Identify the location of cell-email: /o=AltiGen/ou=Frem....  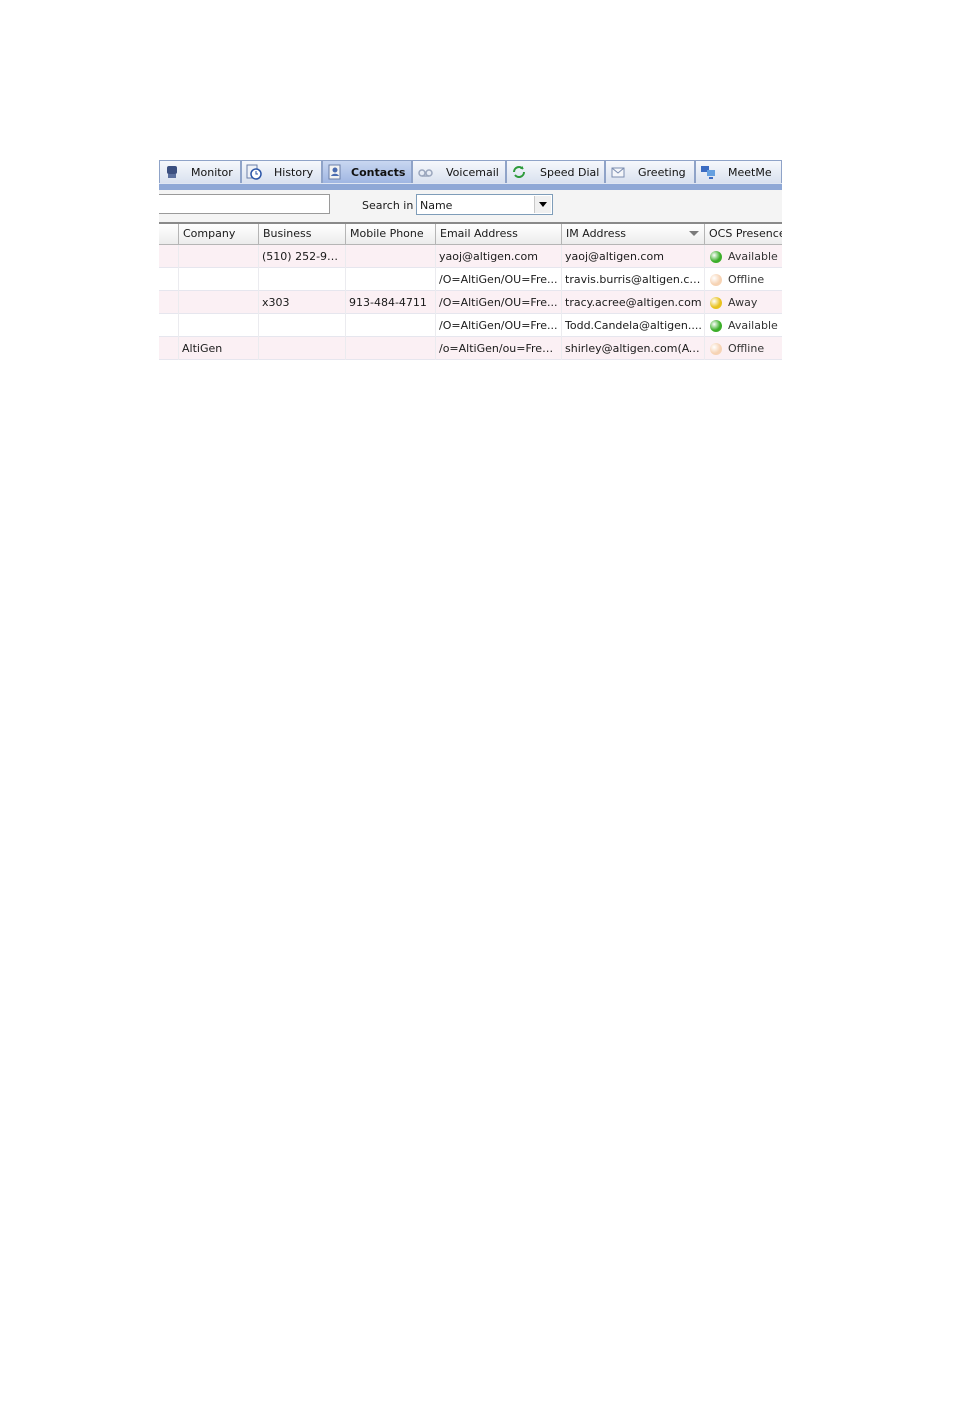
(498, 348).